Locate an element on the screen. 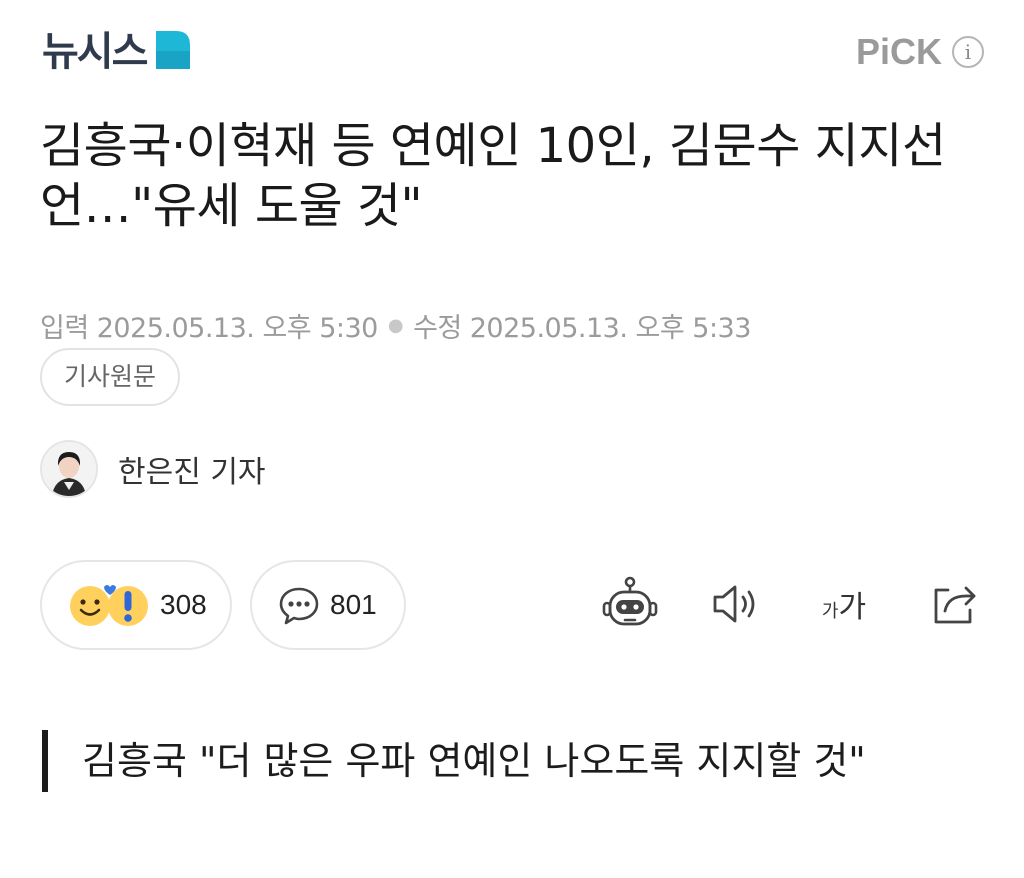  speaker-icon is located at coordinates (736, 604).